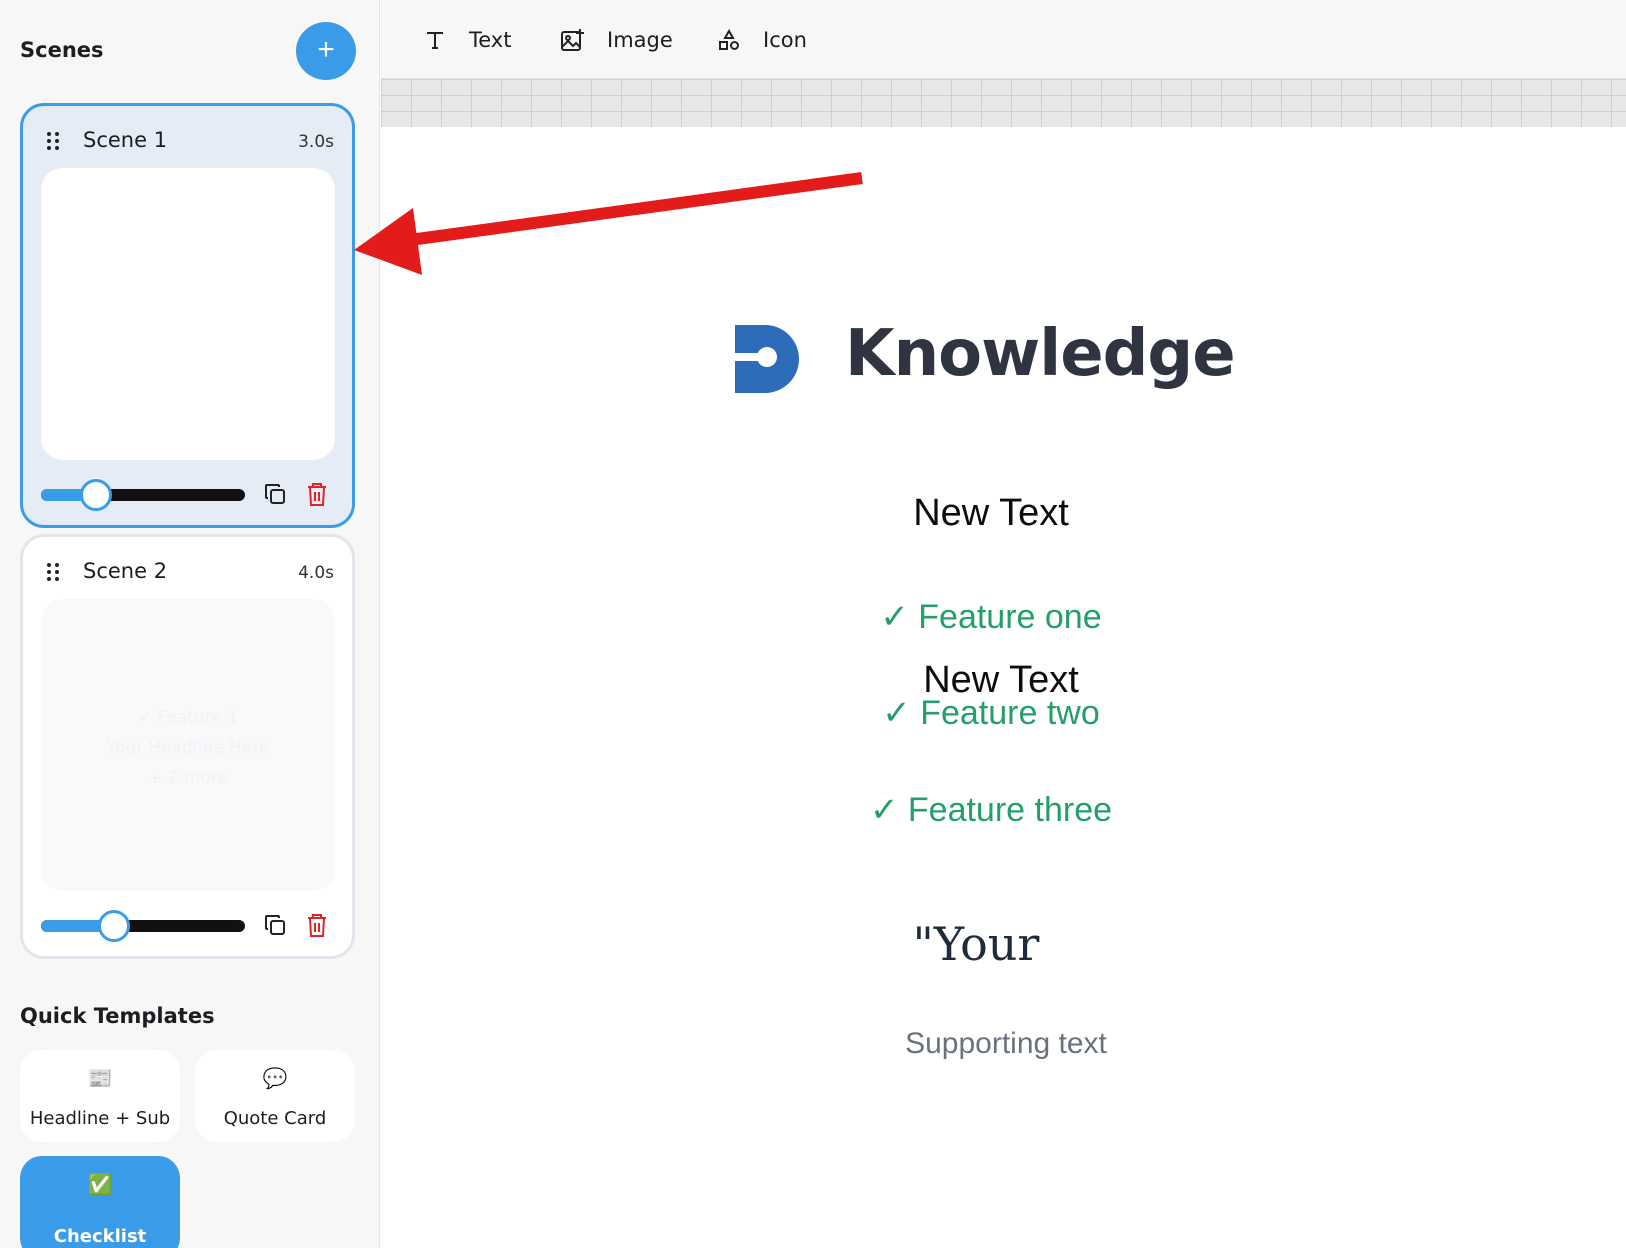  Describe the element at coordinates (1003, 103) in the screenshot. I see `canvas-ruler` at that location.